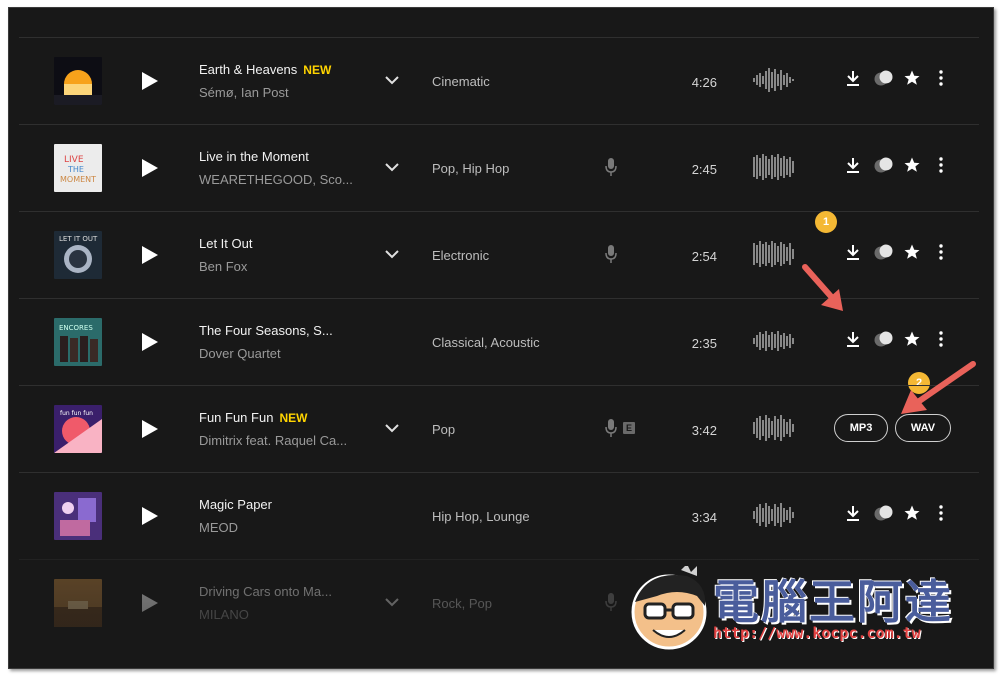 This screenshot has height=676, width=1000. What do you see at coordinates (443, 429) in the screenshot?
I see `track-genres: Pop` at bounding box center [443, 429].